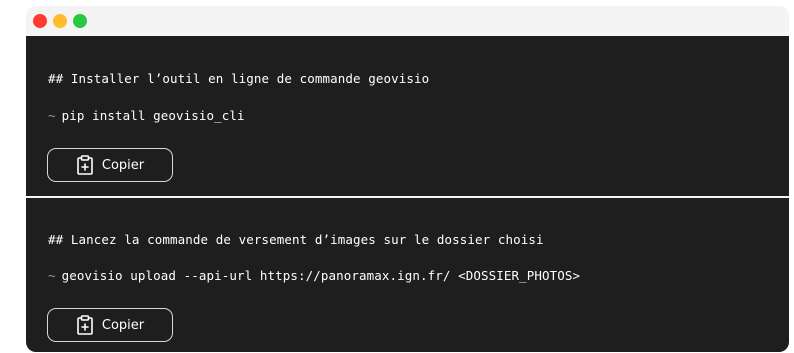  I want to click on minimize-window-icon, so click(60, 21).